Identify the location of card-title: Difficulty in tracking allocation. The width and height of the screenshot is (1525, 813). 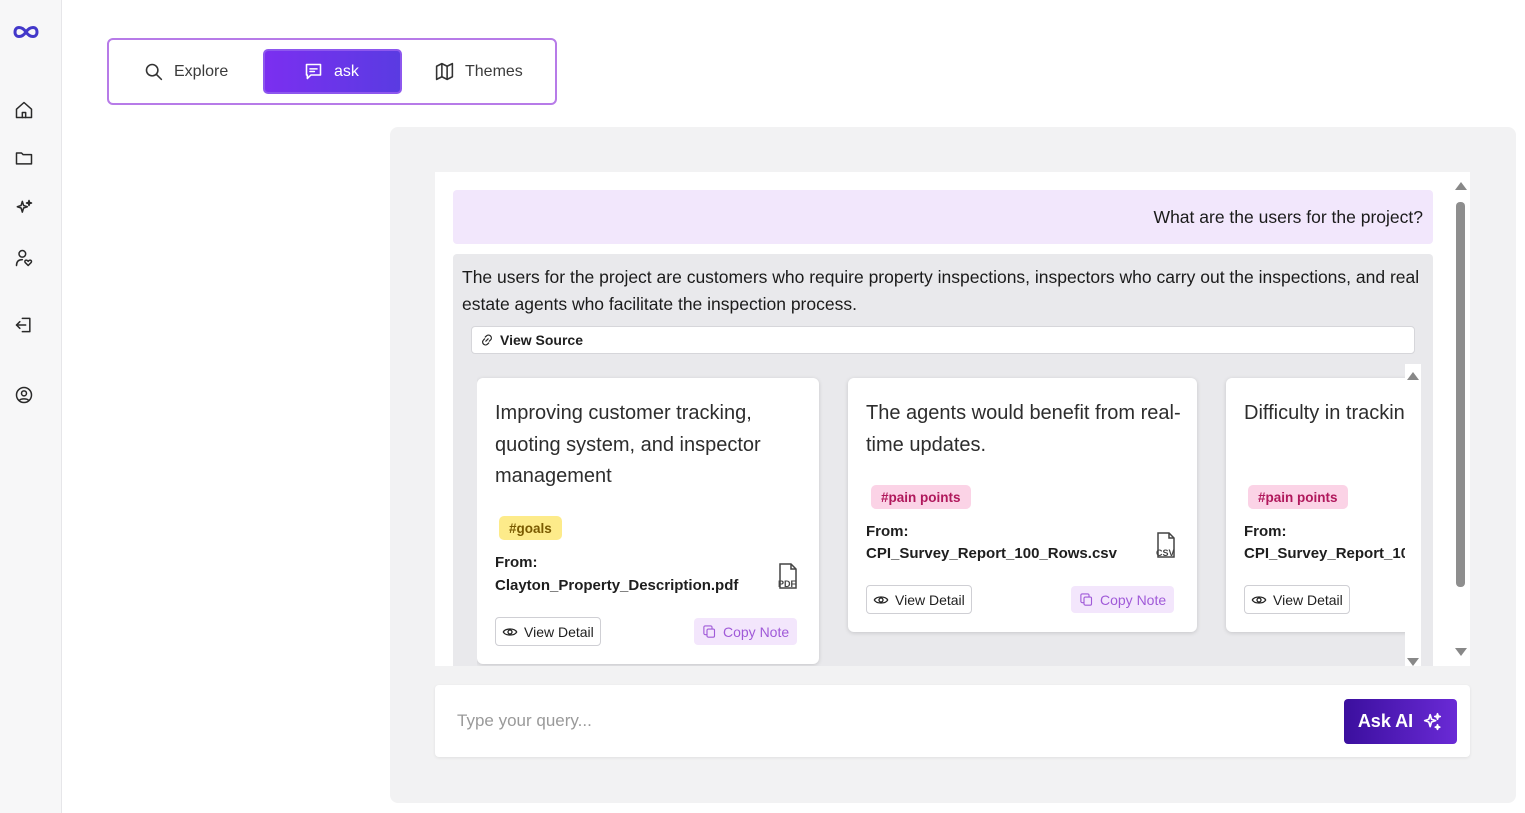
(1324, 413).